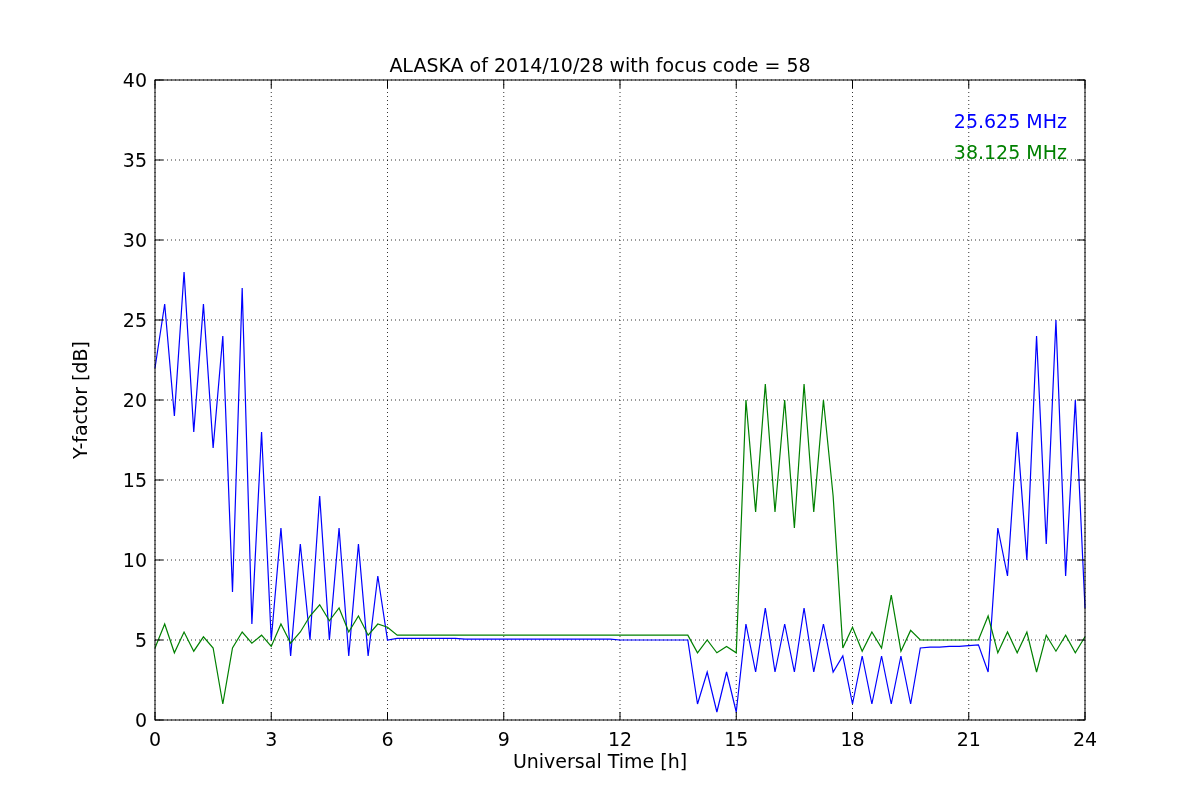  What do you see at coordinates (134, 240) in the screenshot?
I see `tick-label: 30` at bounding box center [134, 240].